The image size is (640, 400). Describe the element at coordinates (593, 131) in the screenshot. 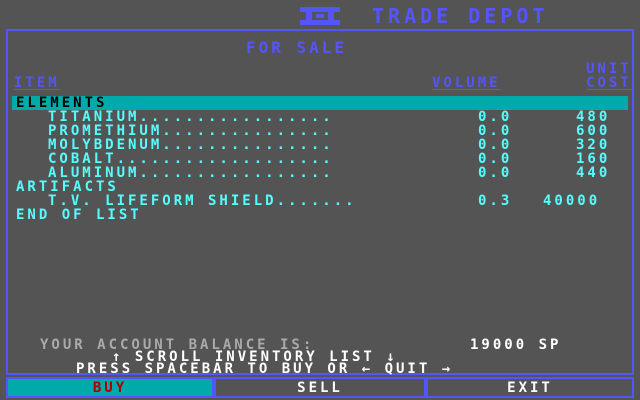

I see `cost-promethium: 600` at that location.